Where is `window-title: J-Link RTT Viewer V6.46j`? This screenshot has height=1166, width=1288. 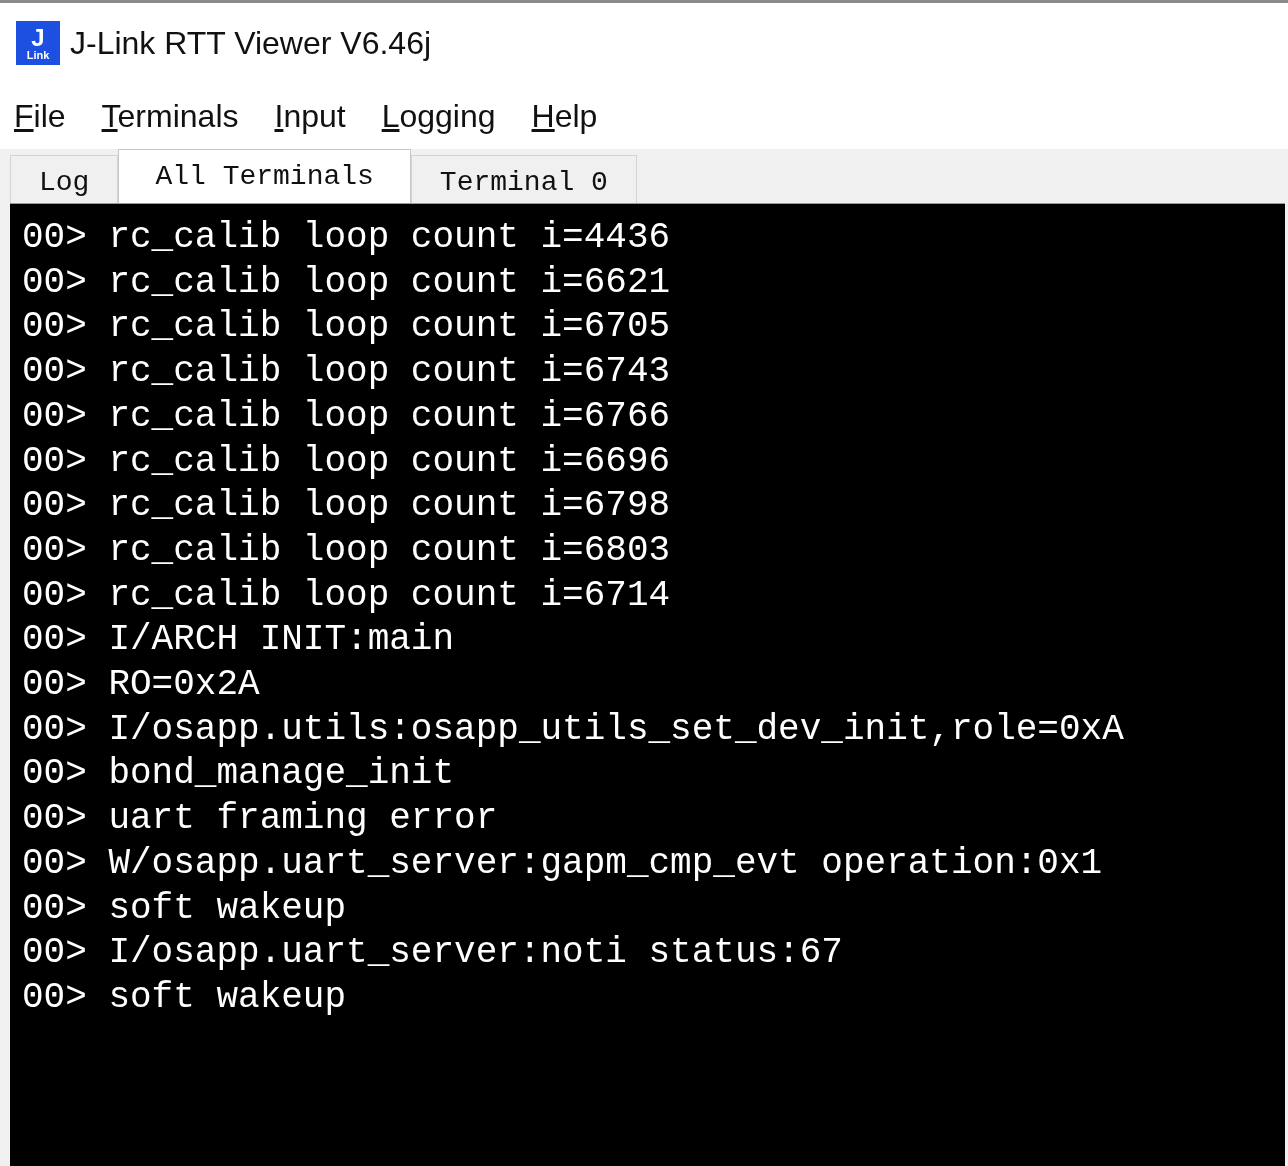
window-title: J-Link RTT Viewer V6.46j is located at coordinates (251, 43).